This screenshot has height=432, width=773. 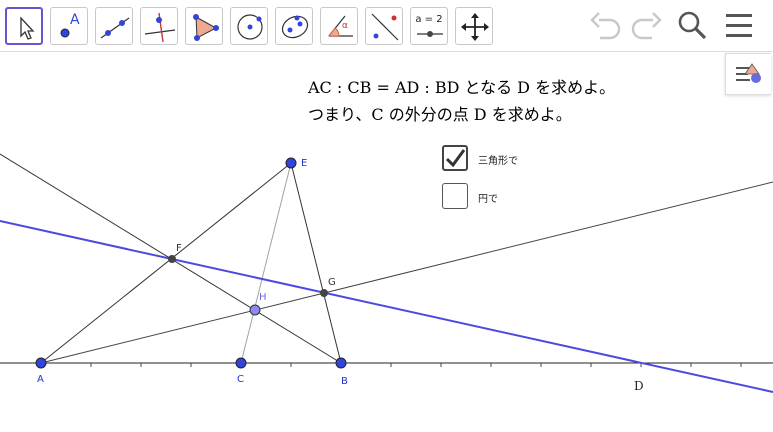 I want to click on toolbar: A α a = 2, so click(x=386, y=26).